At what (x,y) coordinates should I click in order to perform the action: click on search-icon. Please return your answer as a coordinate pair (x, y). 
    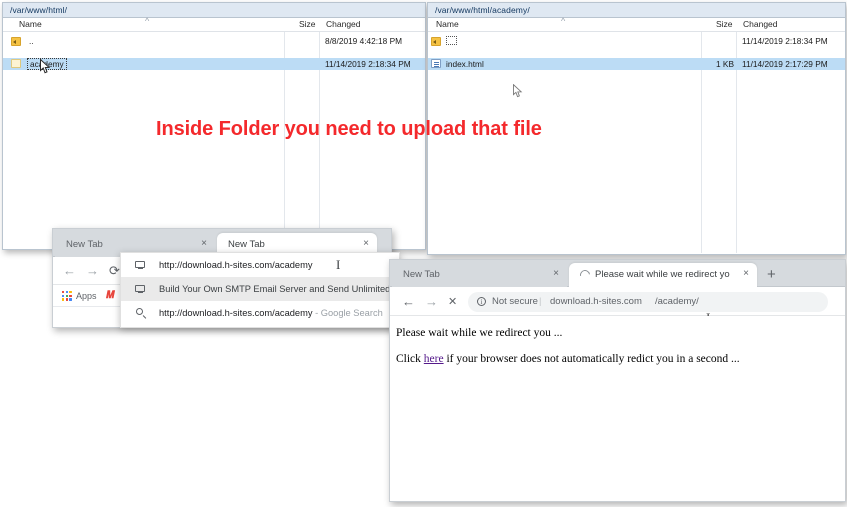
    Looking at the image, I should click on (139, 311).